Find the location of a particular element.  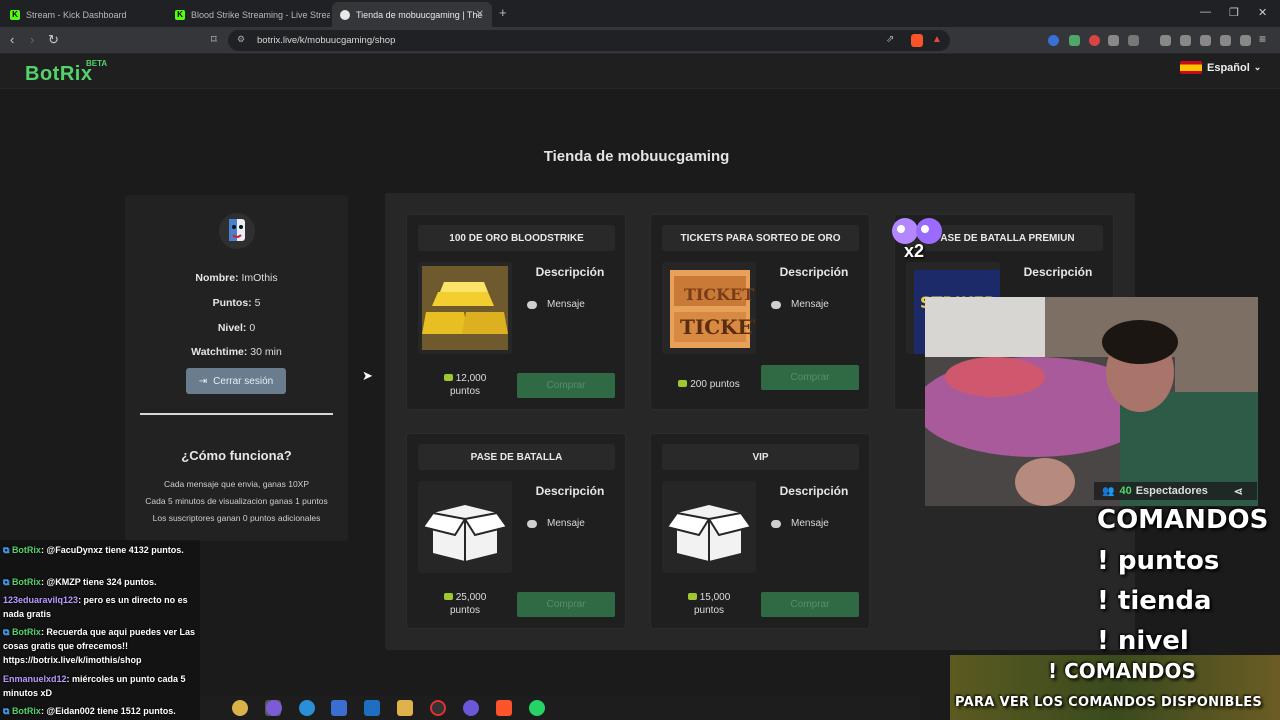

banner-title: ! COMANDOS is located at coordinates (1122, 671).